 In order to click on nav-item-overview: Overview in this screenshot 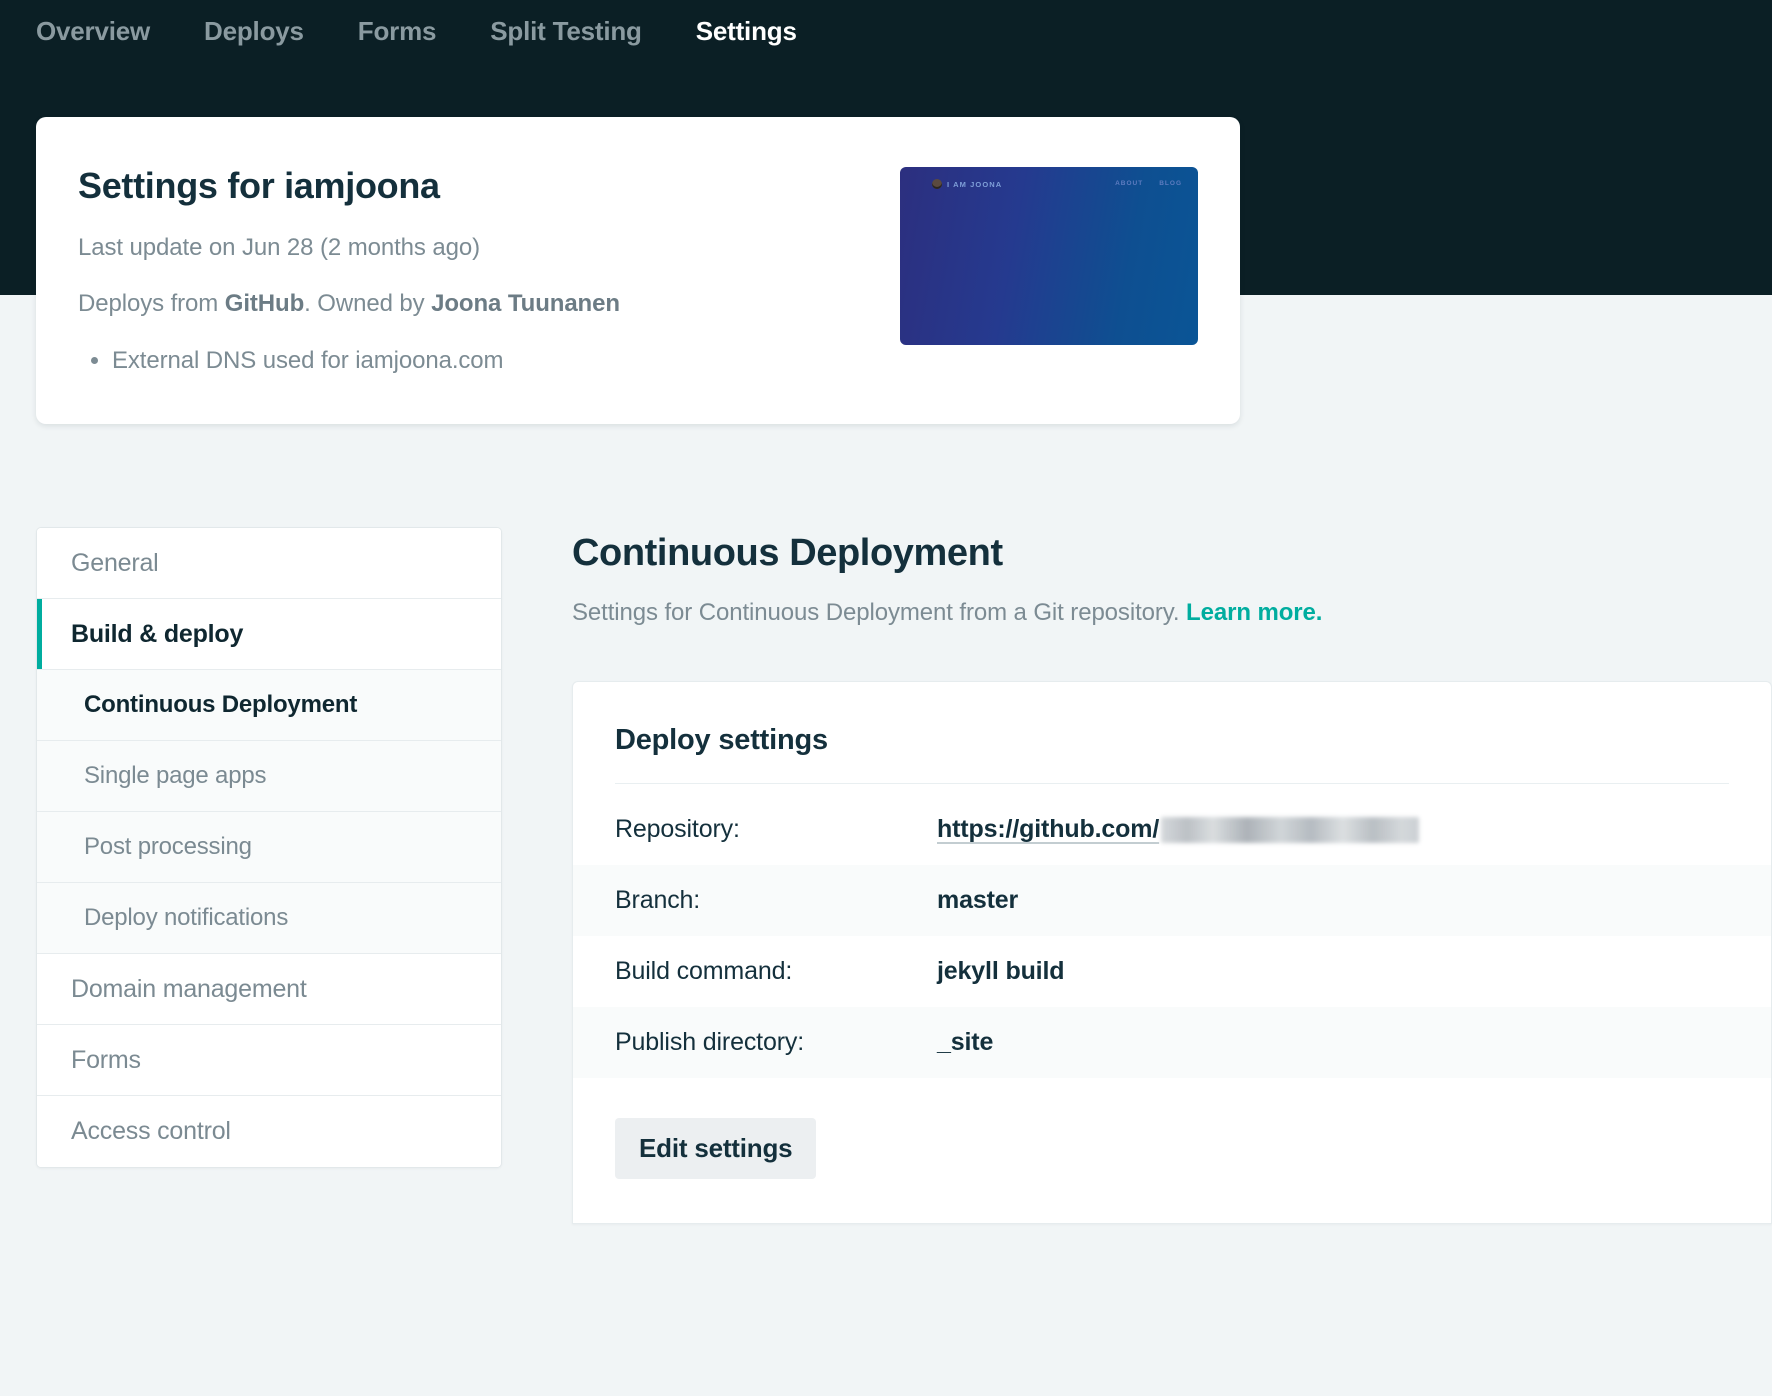, I will do `click(93, 31)`.